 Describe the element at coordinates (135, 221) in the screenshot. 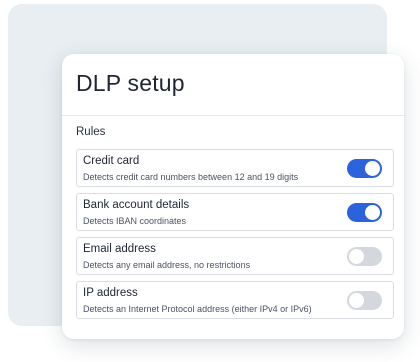

I see `rule-description: Detects IBAN coordinates` at that location.